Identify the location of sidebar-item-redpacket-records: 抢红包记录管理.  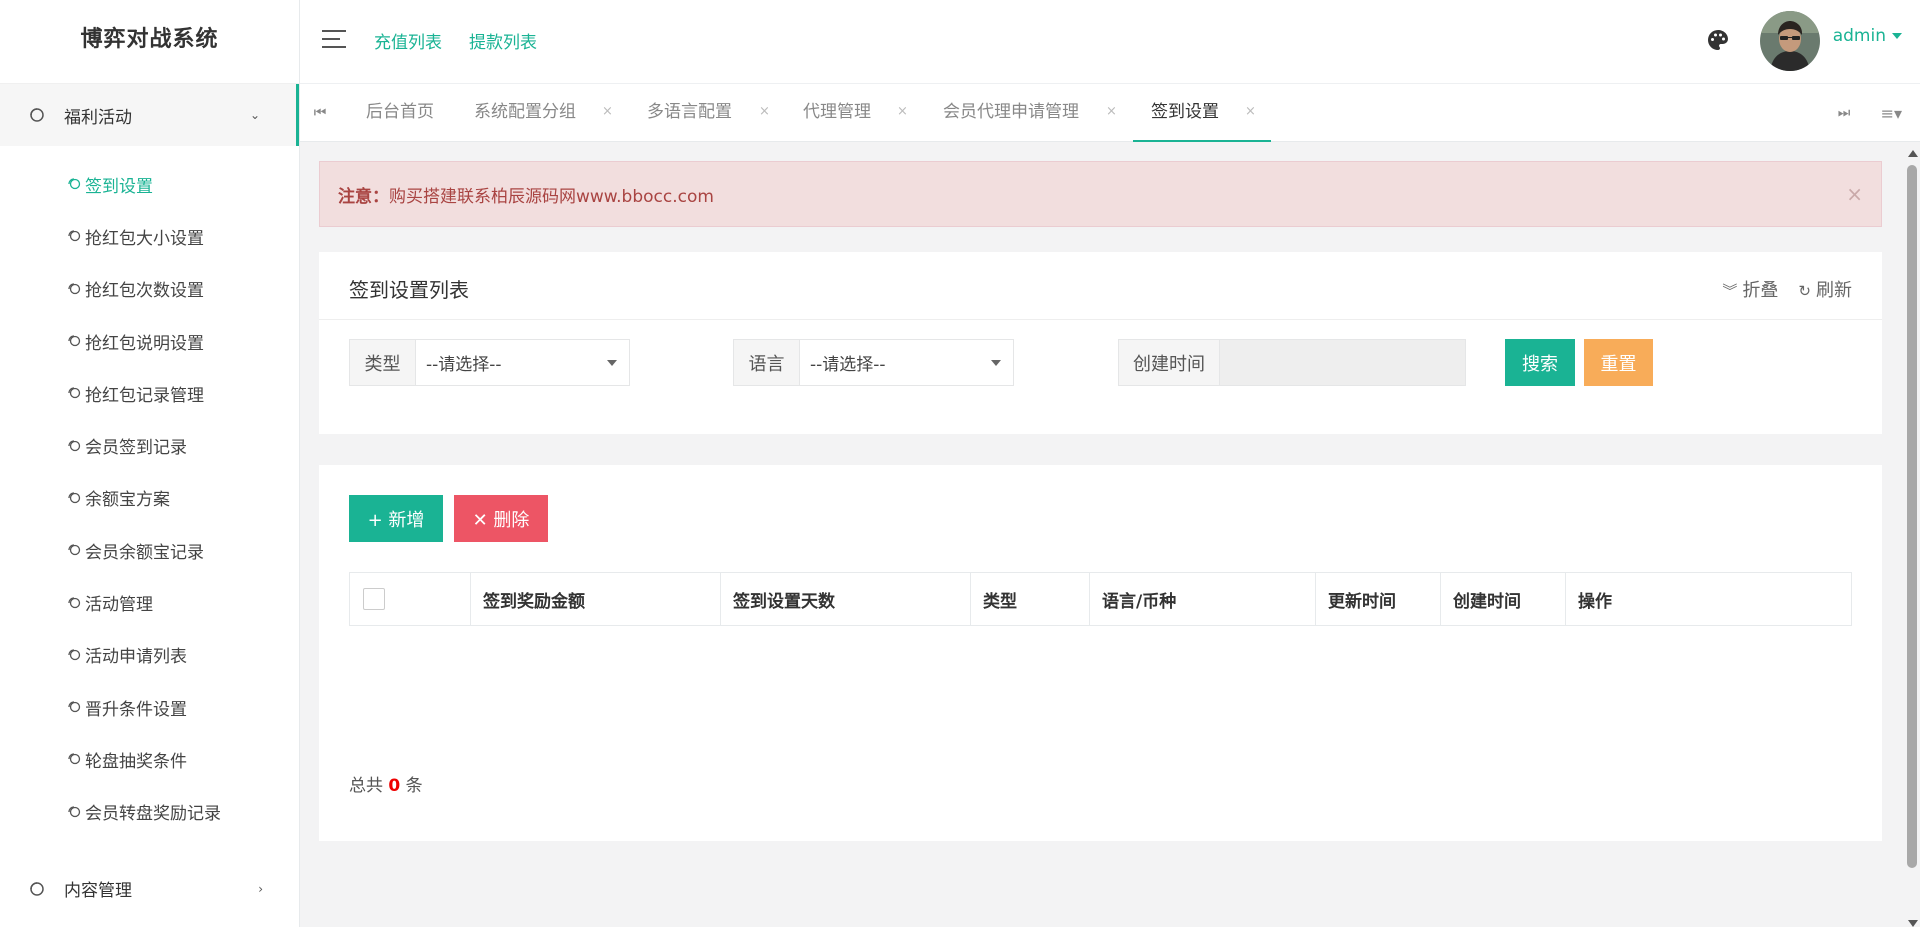
(149, 393).